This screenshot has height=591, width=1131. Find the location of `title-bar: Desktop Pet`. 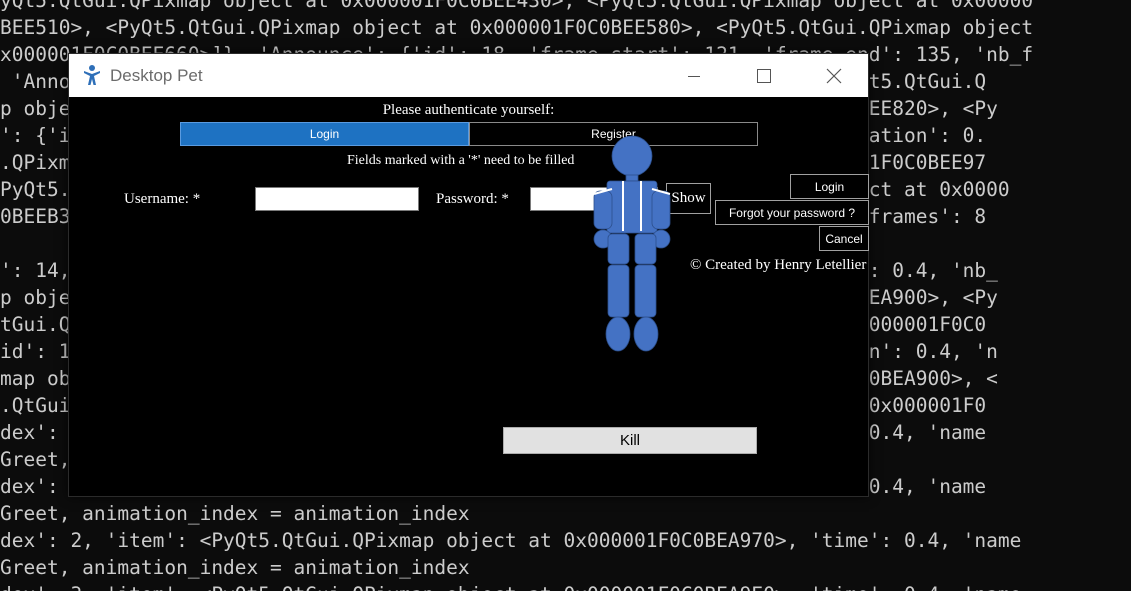

title-bar: Desktop Pet is located at coordinates (468, 75).